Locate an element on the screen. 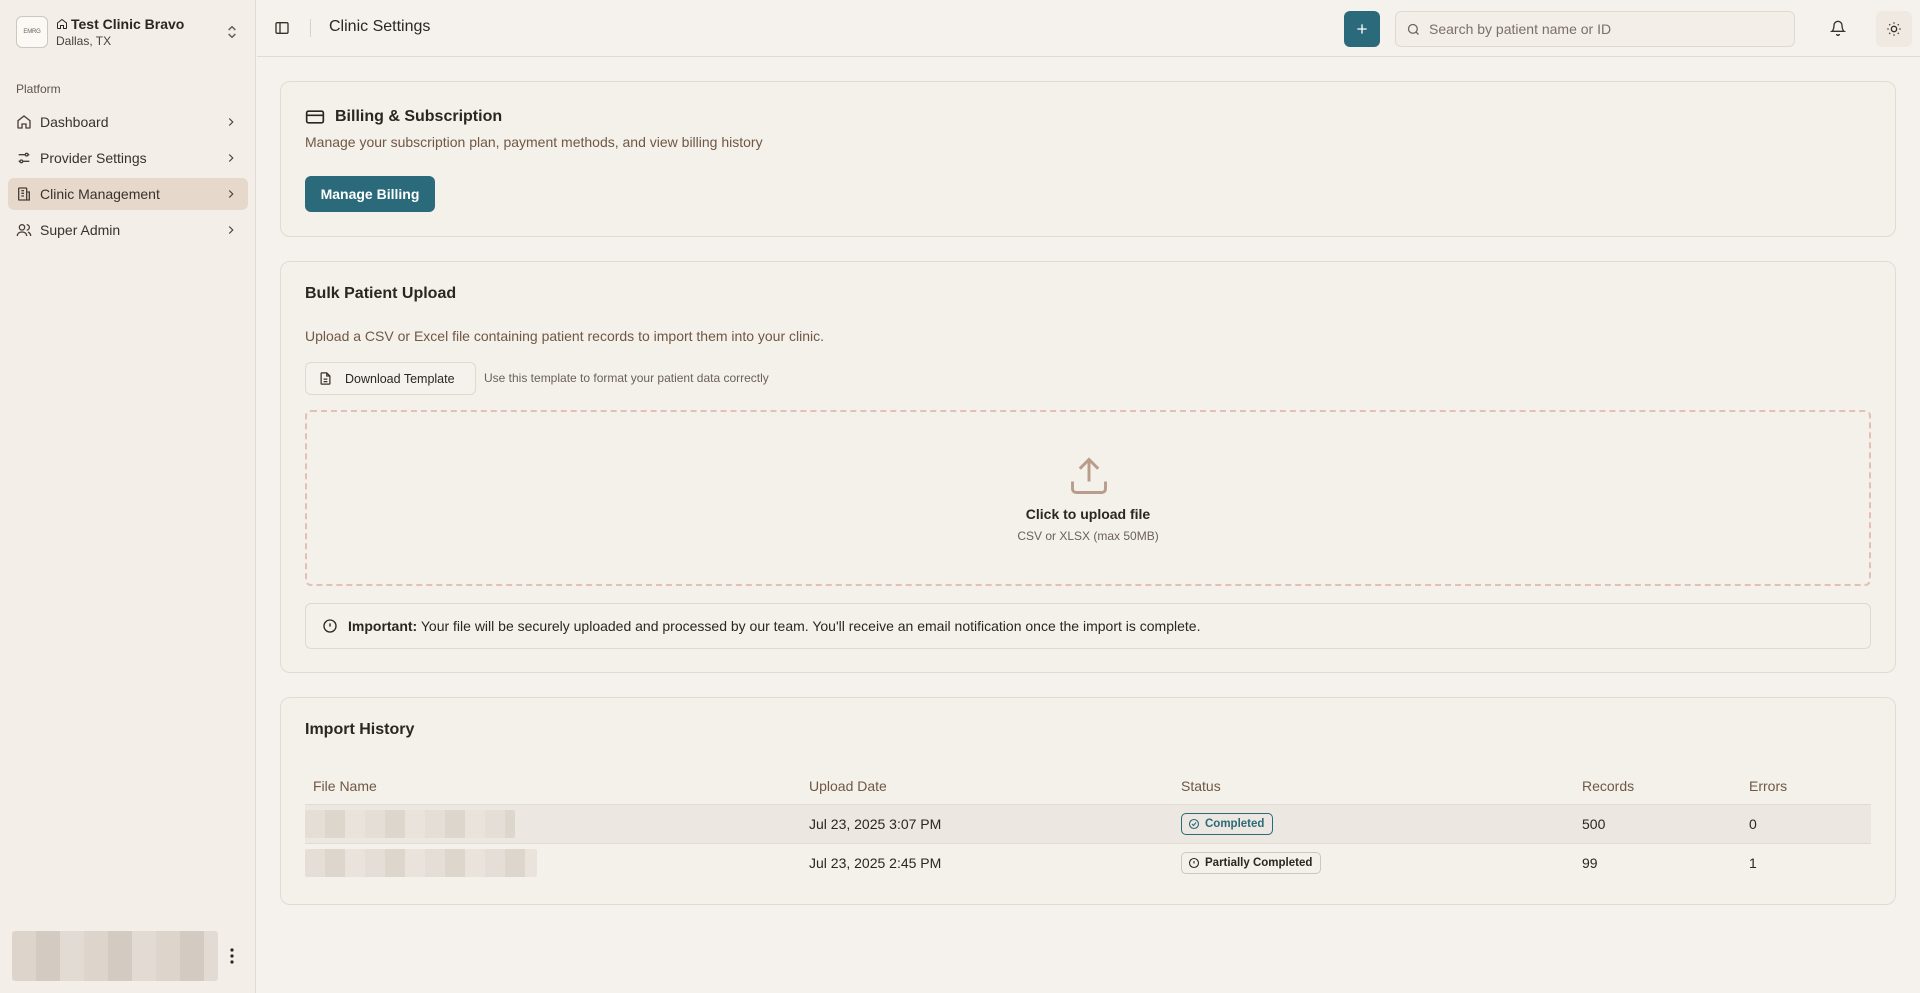 The height and width of the screenshot is (993, 1920). status-cell: Completed is located at coordinates (1373, 824).